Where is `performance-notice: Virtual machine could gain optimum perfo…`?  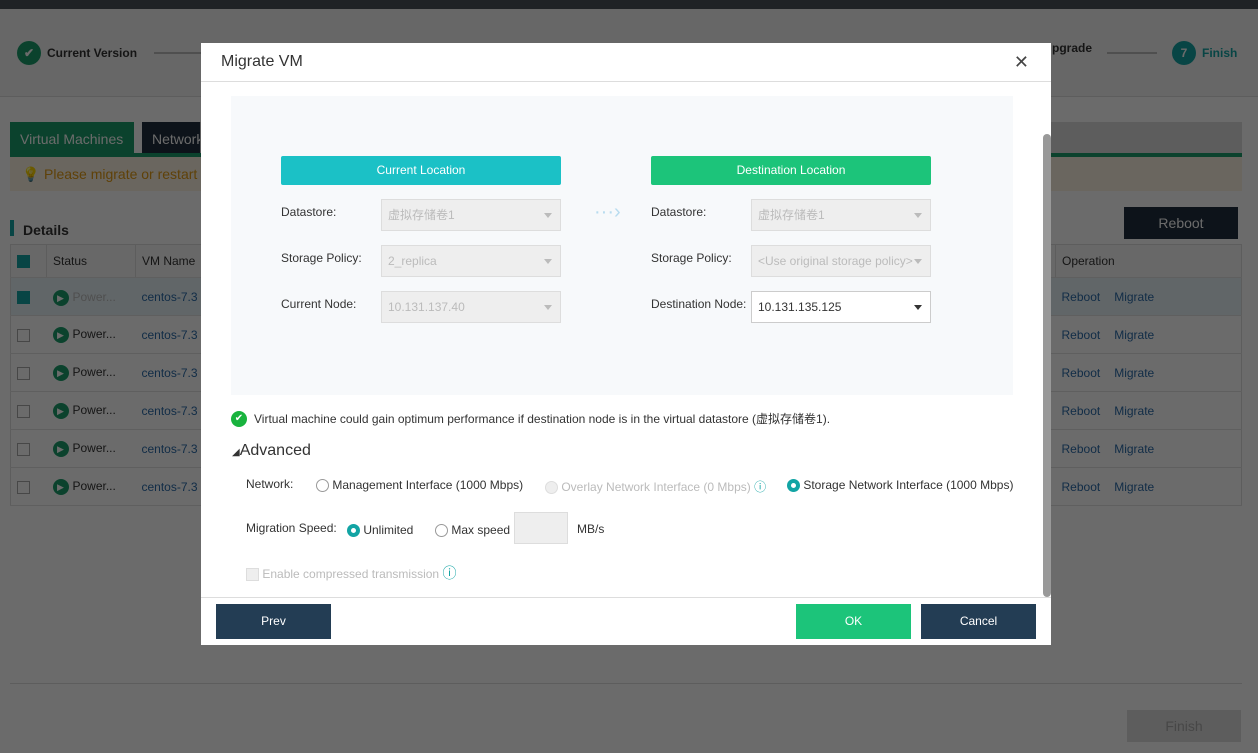 performance-notice: Virtual machine could gain optimum perfo… is located at coordinates (542, 419).